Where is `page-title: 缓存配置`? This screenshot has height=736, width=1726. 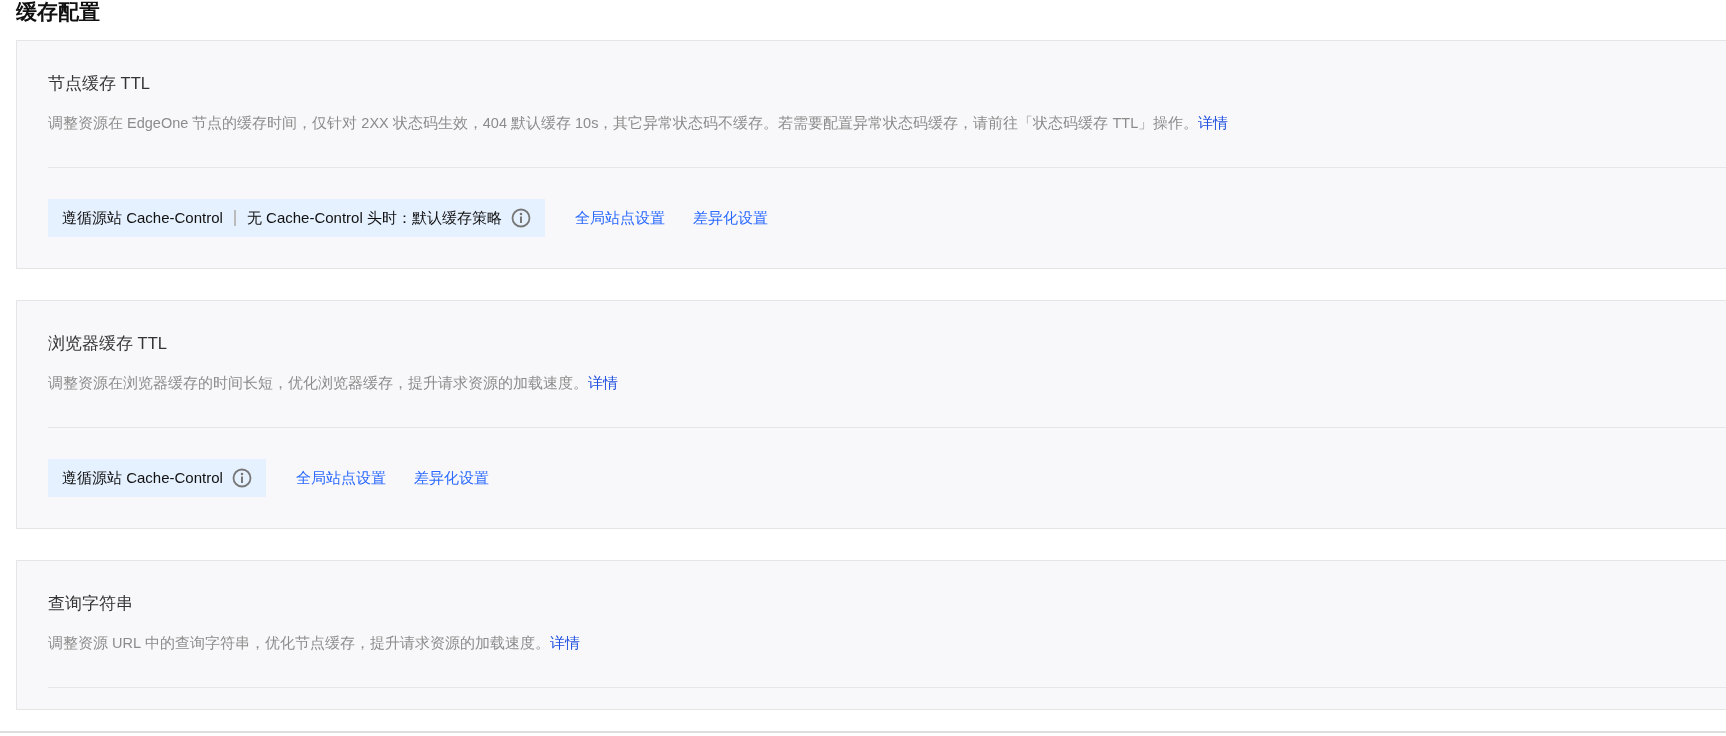
page-title: 缓存配置 is located at coordinates (58, 12).